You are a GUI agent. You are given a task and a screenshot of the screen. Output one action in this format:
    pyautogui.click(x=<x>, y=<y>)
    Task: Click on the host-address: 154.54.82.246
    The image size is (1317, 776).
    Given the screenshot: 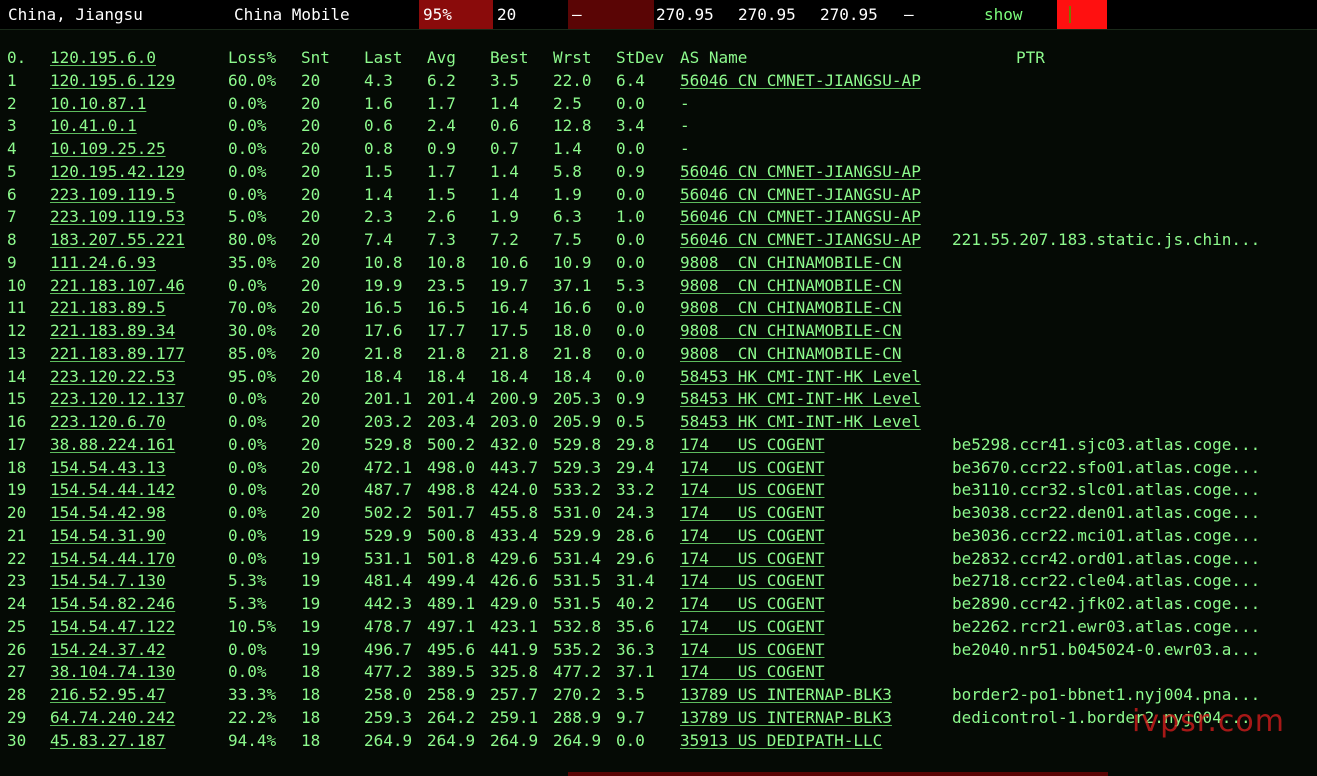 What is the action you would take?
    pyautogui.click(x=112, y=604)
    